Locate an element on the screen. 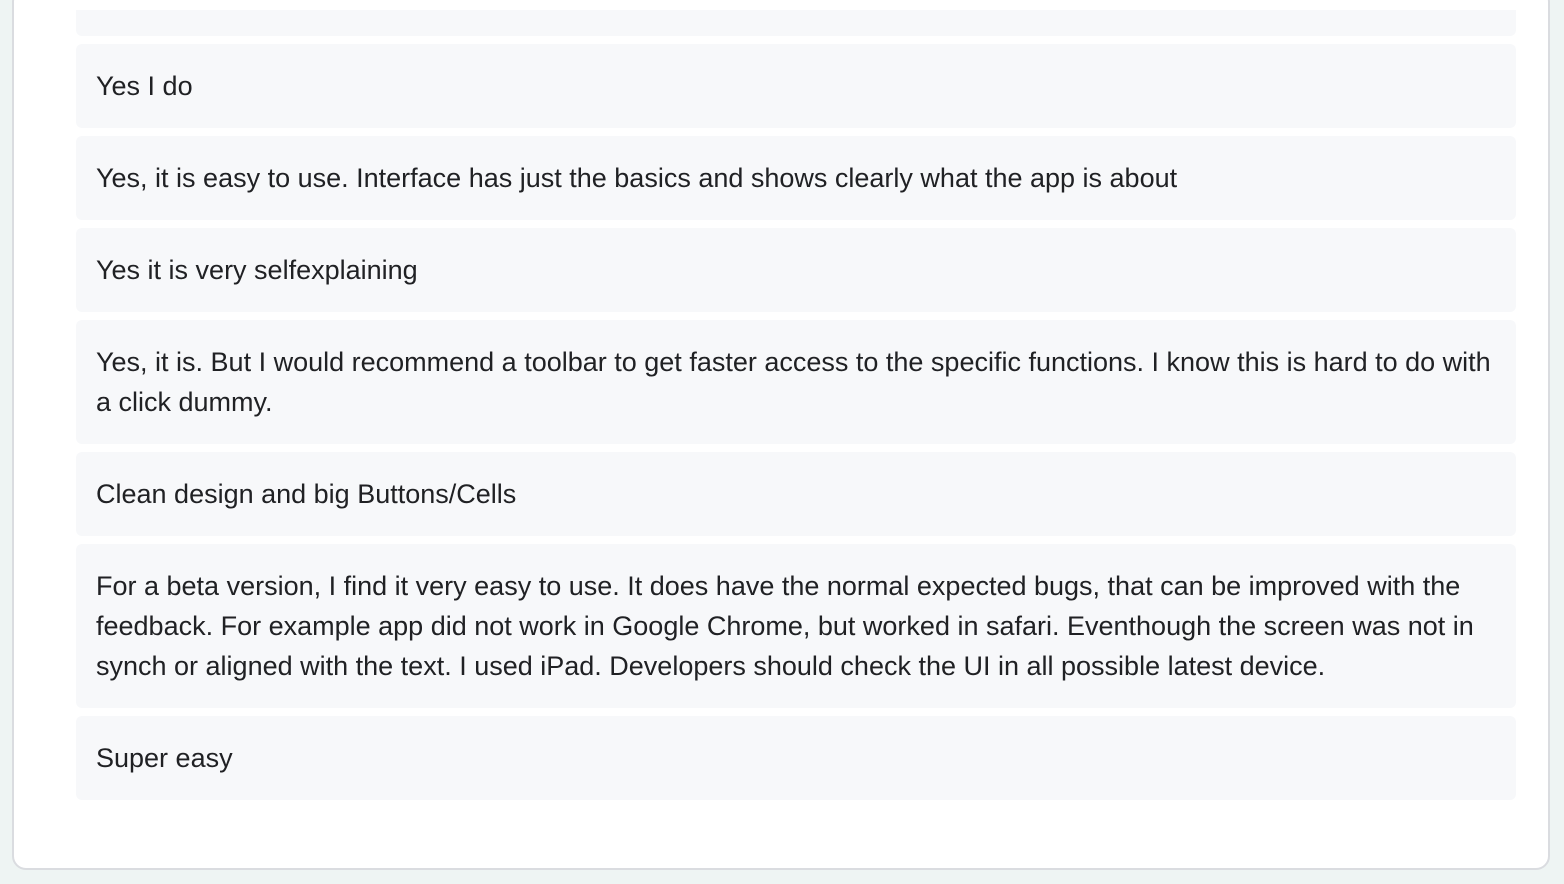 The width and height of the screenshot is (1564, 884). response-item-partial is located at coordinates (796, 23).